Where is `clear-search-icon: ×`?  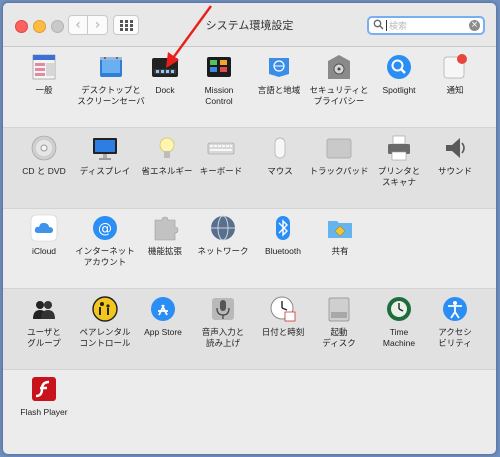
clear-search-icon: × is located at coordinates (474, 25).